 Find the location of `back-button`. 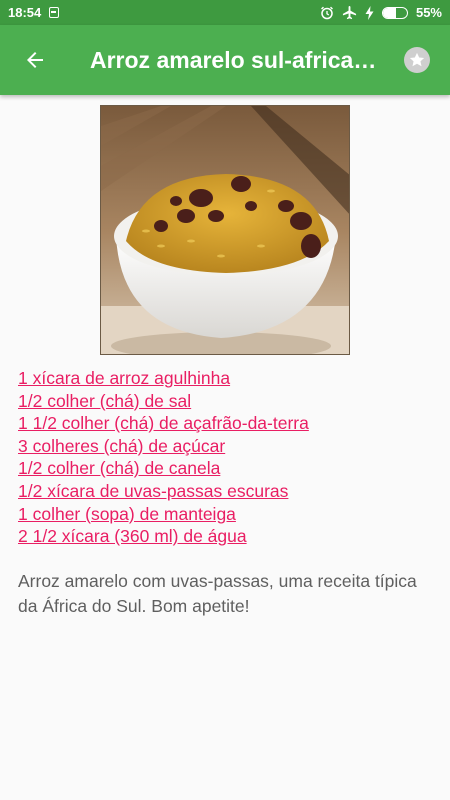

back-button is located at coordinates (35, 60).